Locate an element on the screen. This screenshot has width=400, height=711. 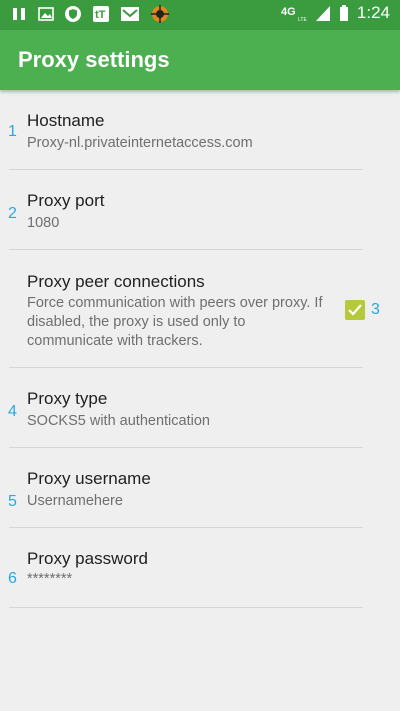
svg-text: tT is located at coordinates (100, 15).